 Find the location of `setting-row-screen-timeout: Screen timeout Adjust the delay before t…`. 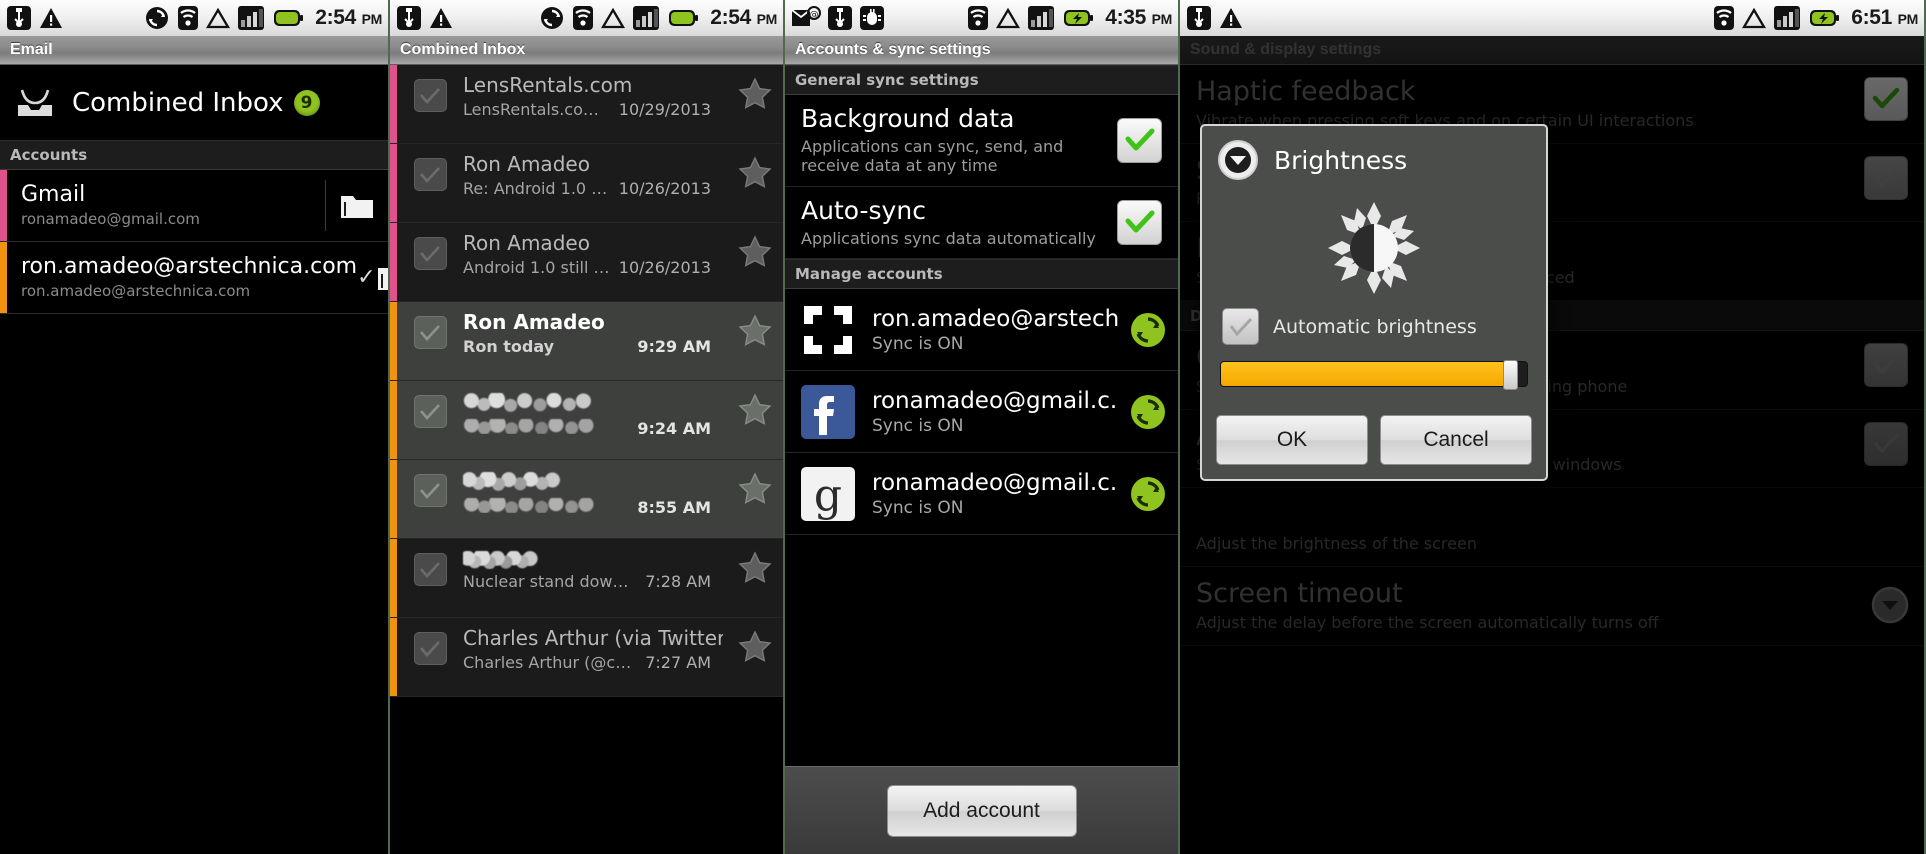

setting-row-screen-timeout: Screen timeout Adjust the delay before t… is located at coordinates (1552, 606).